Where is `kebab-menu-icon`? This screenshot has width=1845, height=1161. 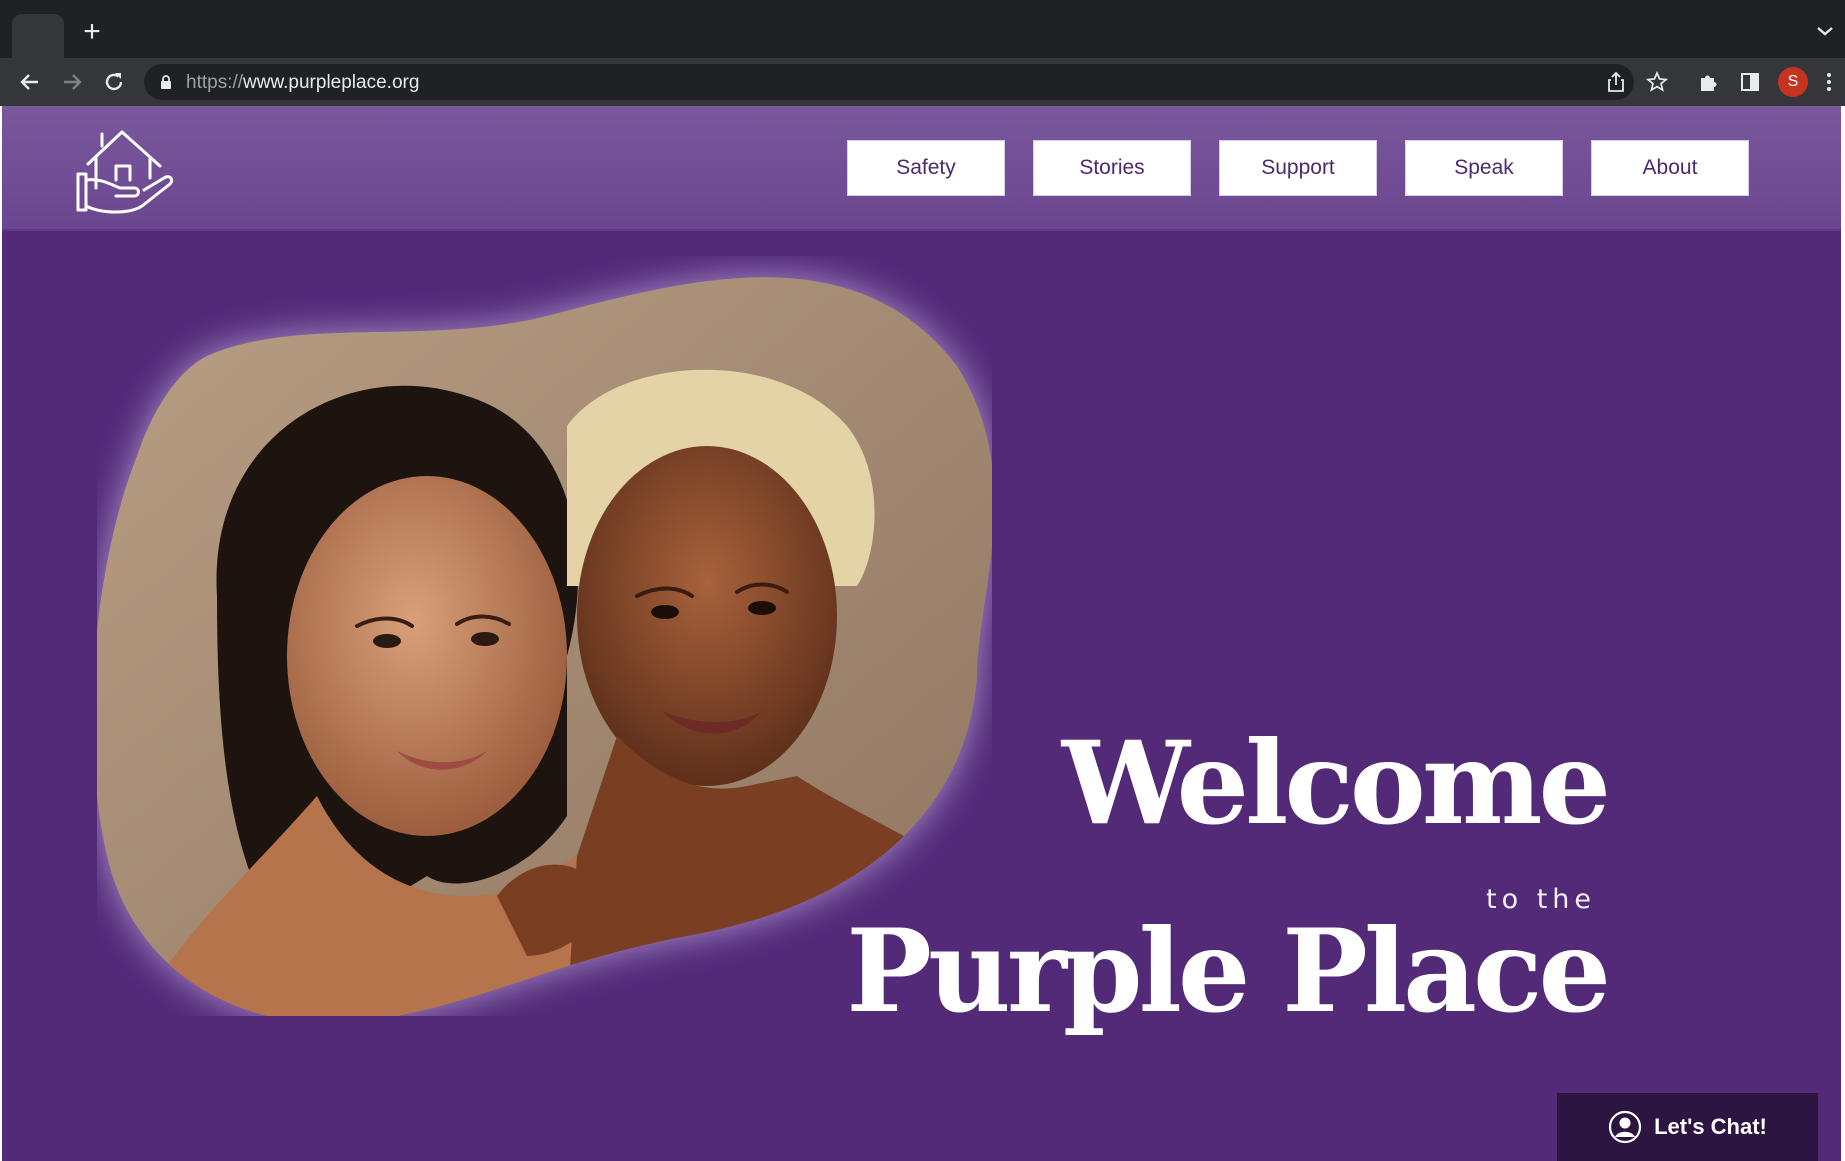
kebab-menu-icon is located at coordinates (1829, 82).